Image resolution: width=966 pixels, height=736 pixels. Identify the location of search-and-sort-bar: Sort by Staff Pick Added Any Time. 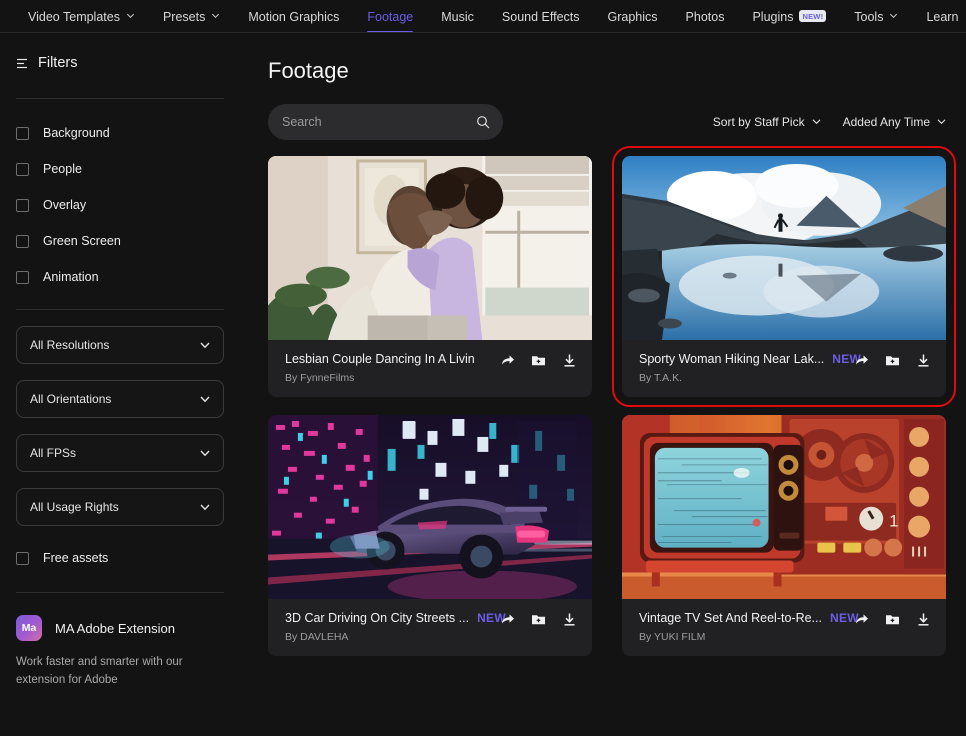
(607, 122).